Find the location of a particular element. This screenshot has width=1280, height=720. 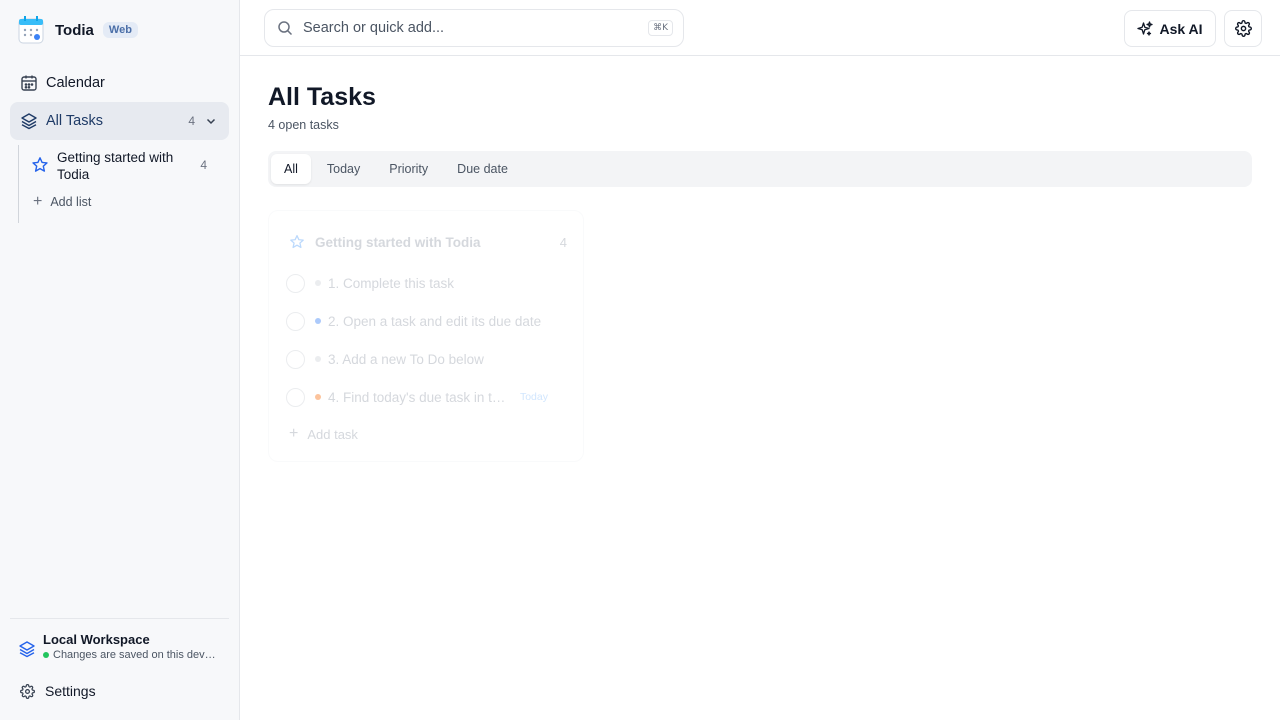

task-count: 4 is located at coordinates (191, 121).